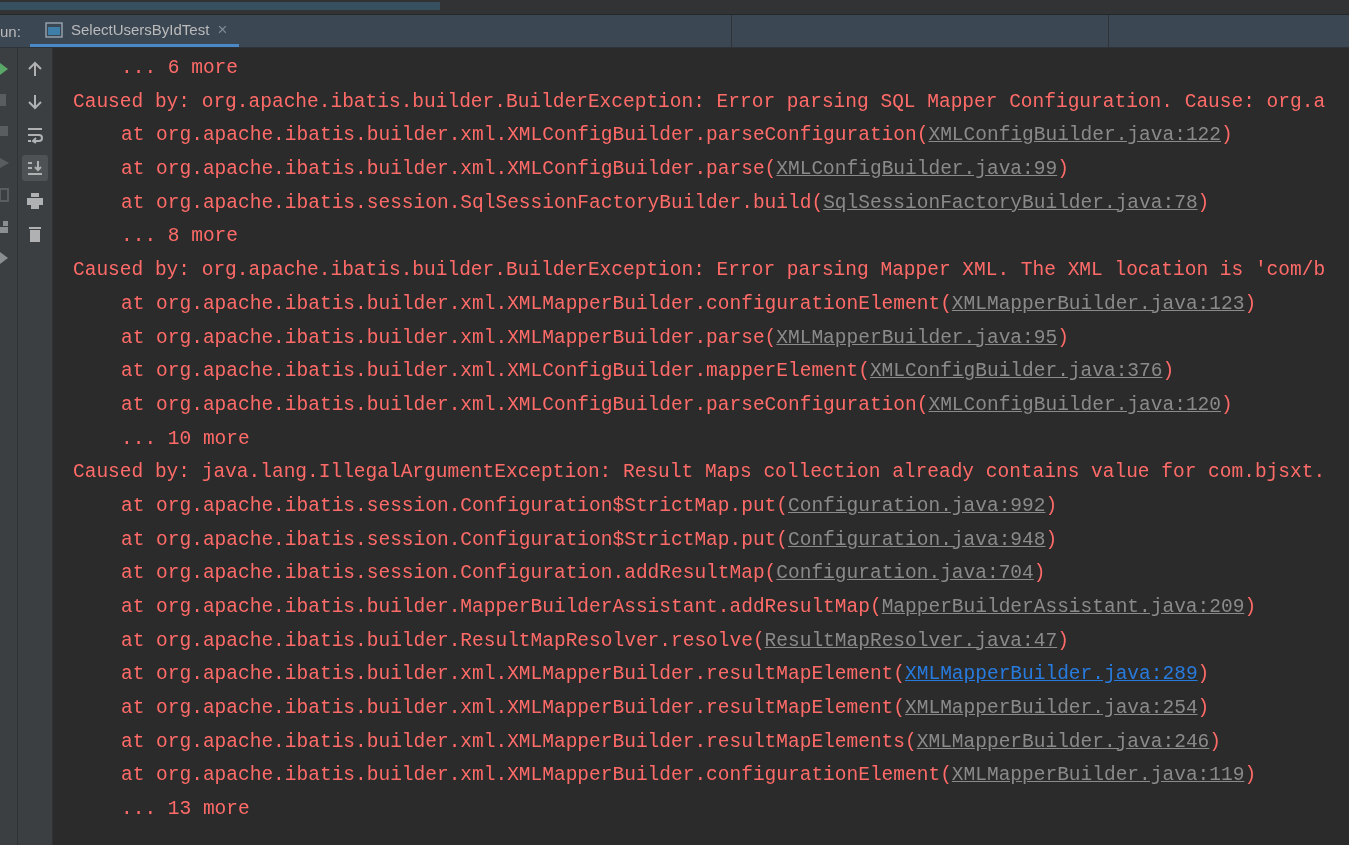 Image resolution: width=1349 pixels, height=845 pixels. What do you see at coordinates (700, 473) in the screenshot?
I see `exception-message: Caused by: java.lang.IllegalArgumentException: Result Maps collection already contains value for com.bjsxt.` at bounding box center [700, 473].